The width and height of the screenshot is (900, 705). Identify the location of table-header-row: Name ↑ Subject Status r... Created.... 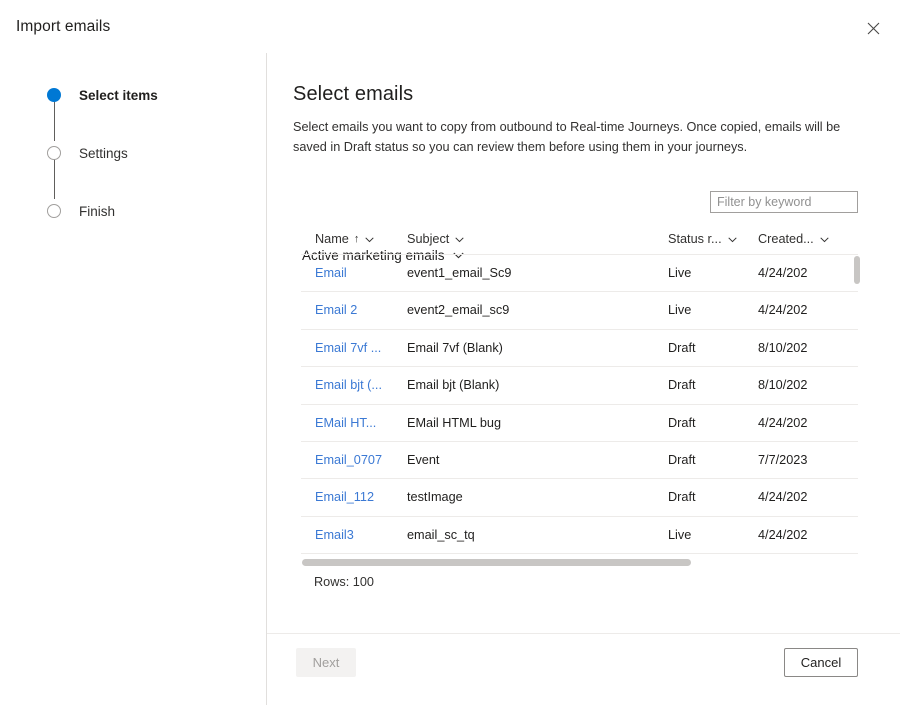
(579, 240).